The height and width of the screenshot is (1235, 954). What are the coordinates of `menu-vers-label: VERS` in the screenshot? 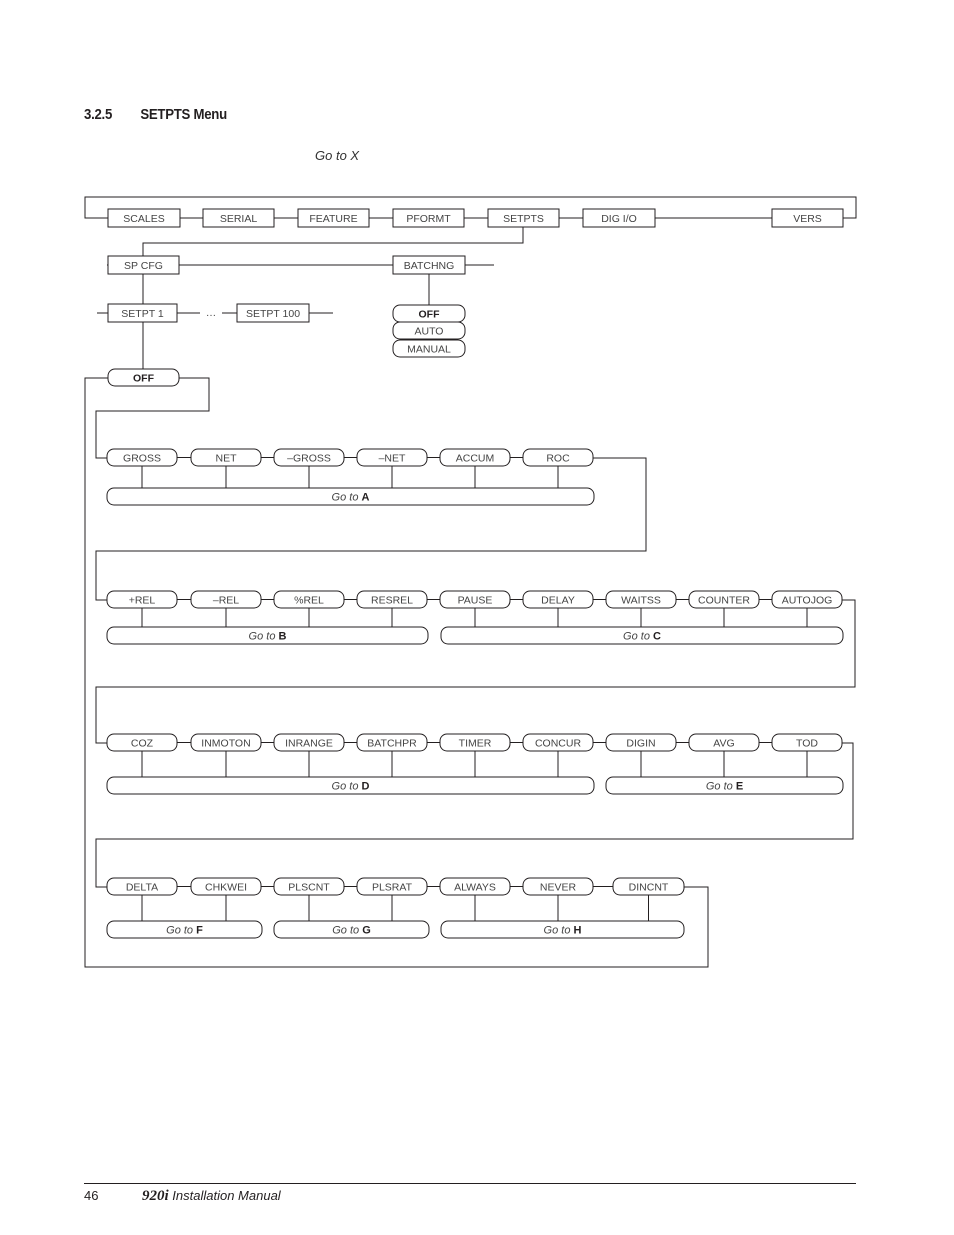 It's located at (807, 219).